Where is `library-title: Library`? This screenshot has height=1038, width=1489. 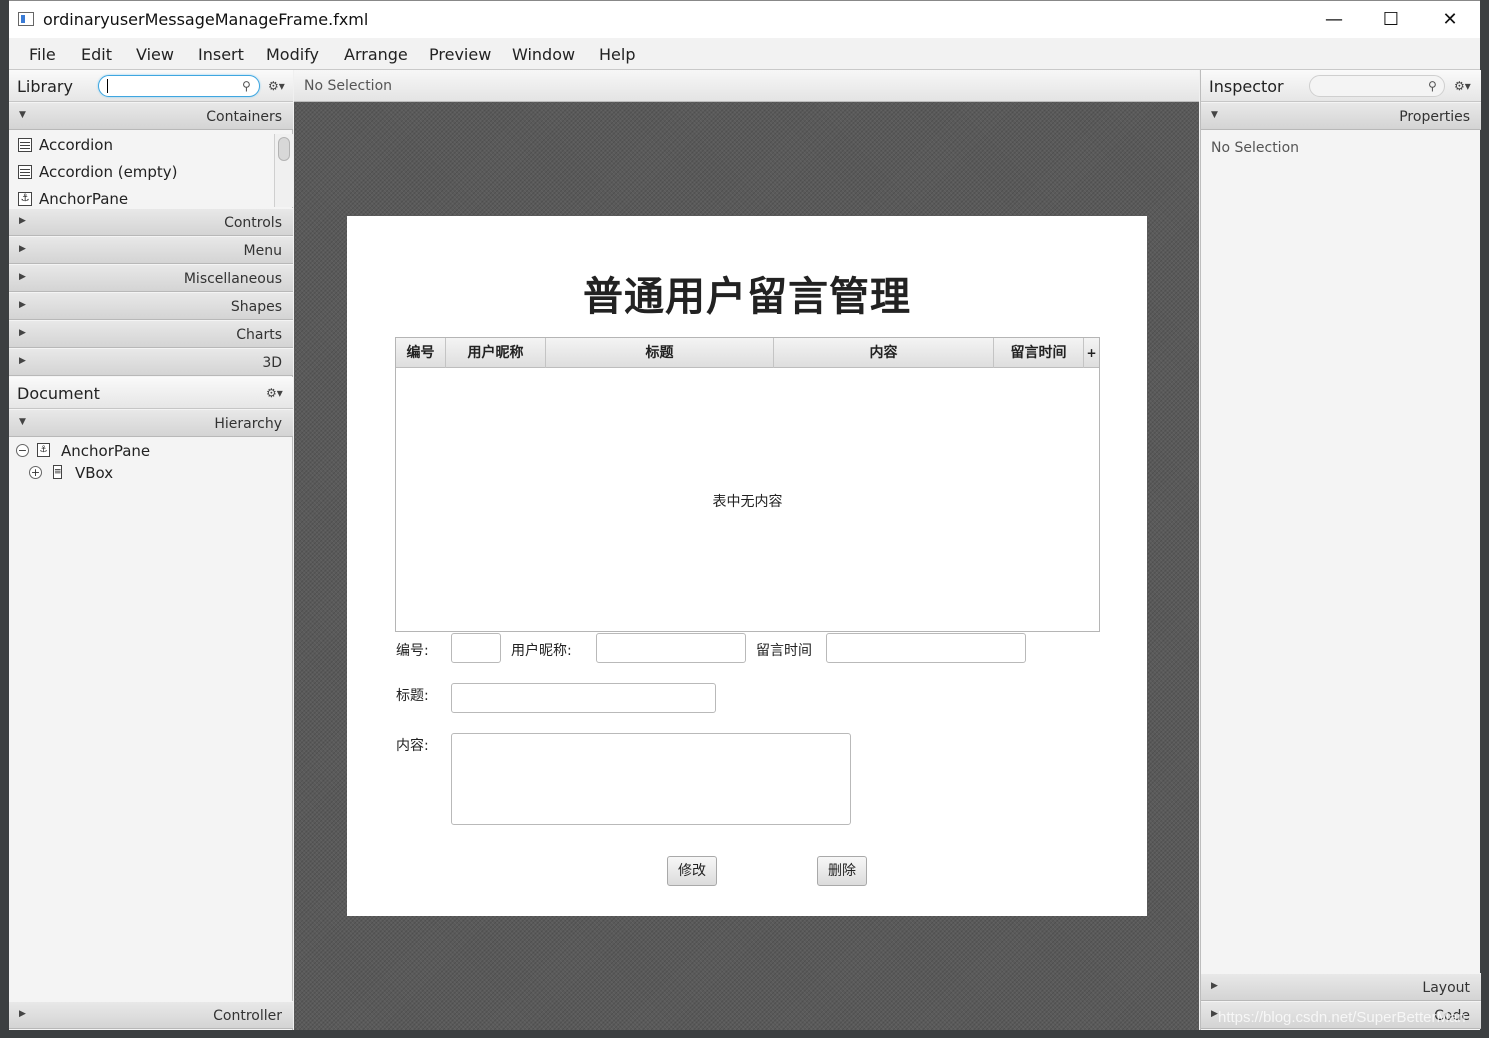
library-title: Library is located at coordinates (45, 86).